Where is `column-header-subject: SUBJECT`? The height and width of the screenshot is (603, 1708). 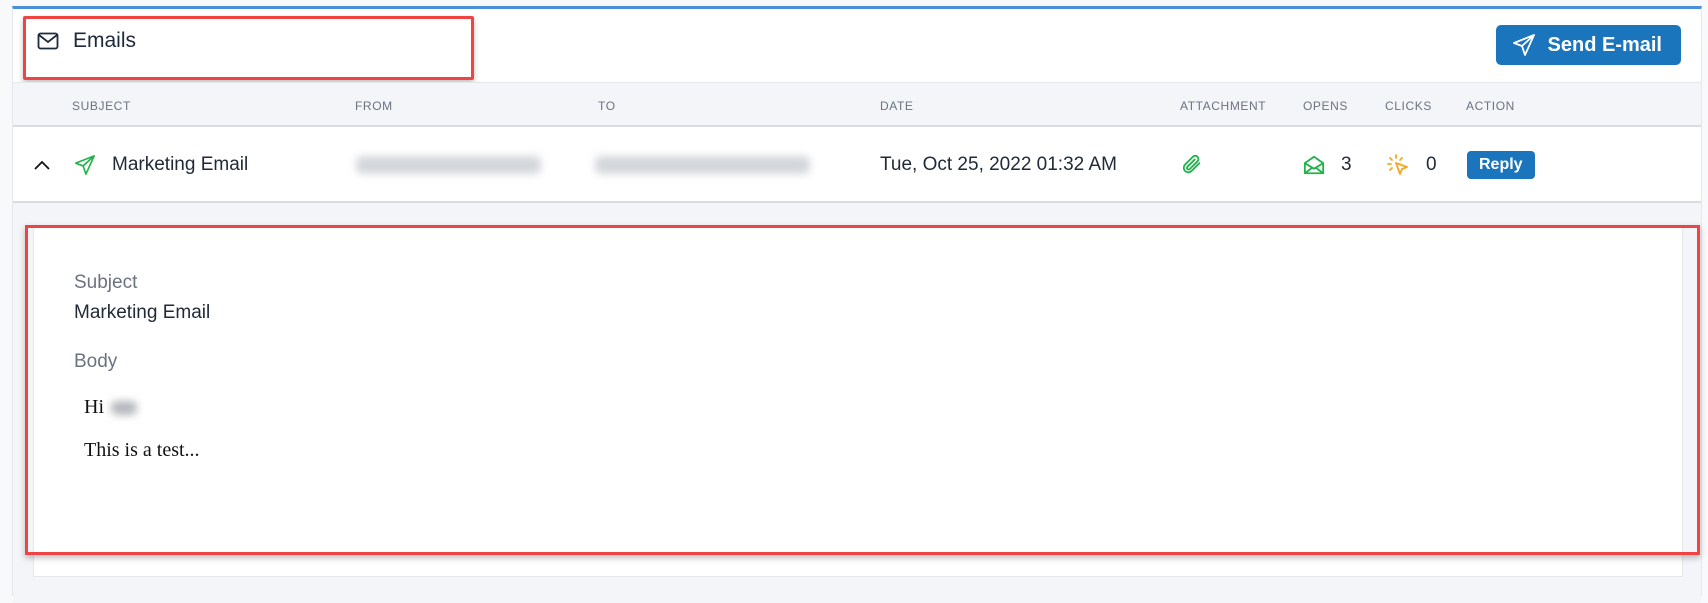 column-header-subject: SUBJECT is located at coordinates (101, 106).